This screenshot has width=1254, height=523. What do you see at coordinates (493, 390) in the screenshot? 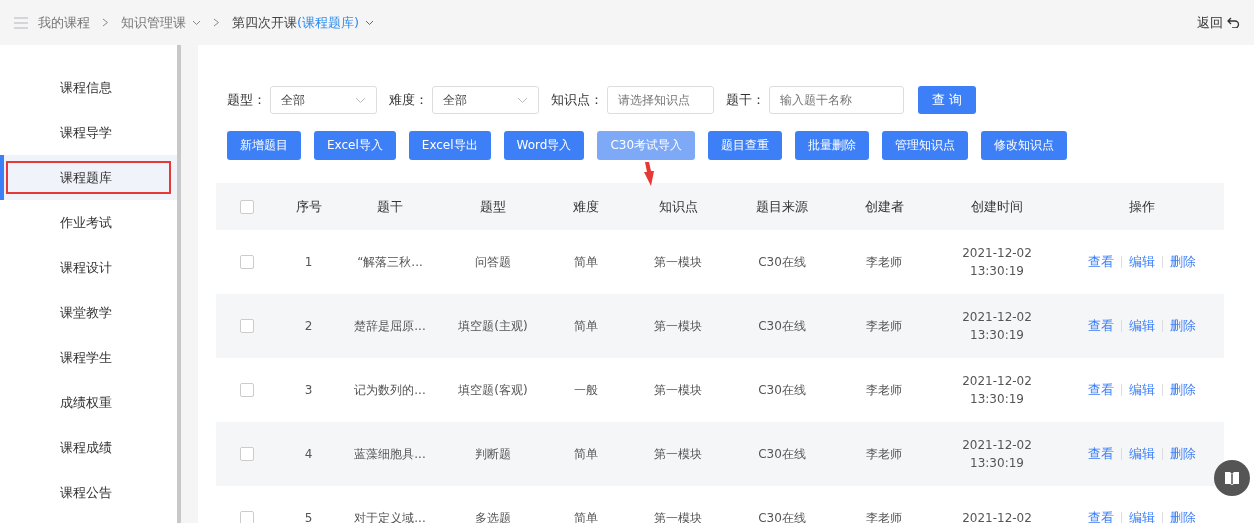
I see `table-cell: 填空题(客观)` at bounding box center [493, 390].